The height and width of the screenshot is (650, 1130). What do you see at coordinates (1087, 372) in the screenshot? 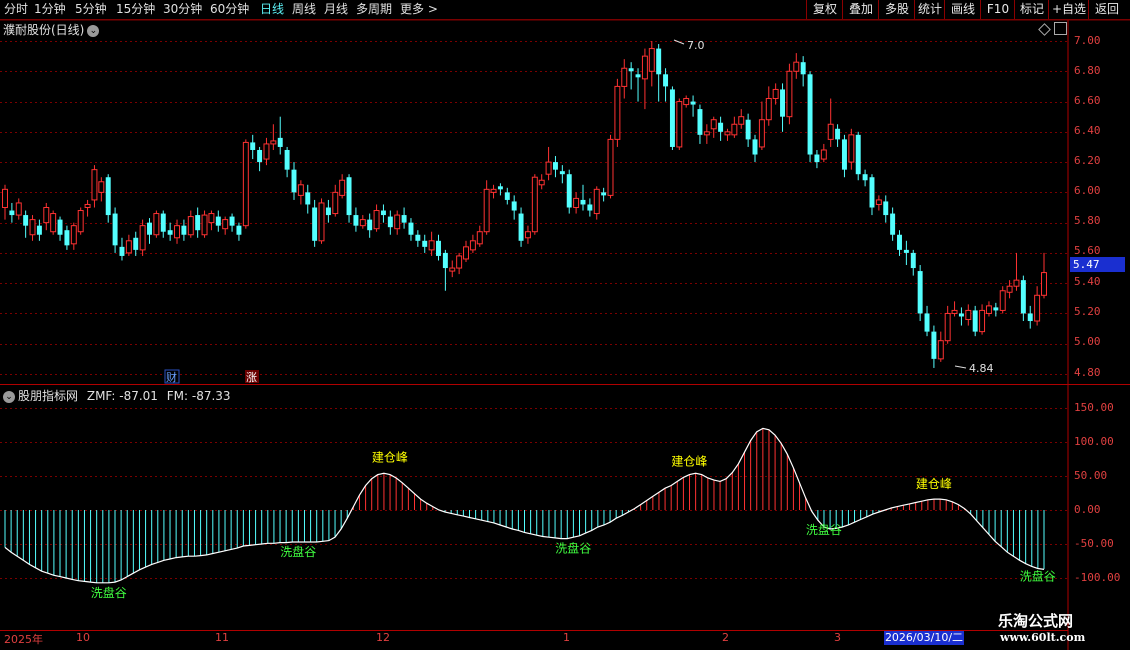
I see `price-axis-label: 4.80` at bounding box center [1087, 372].